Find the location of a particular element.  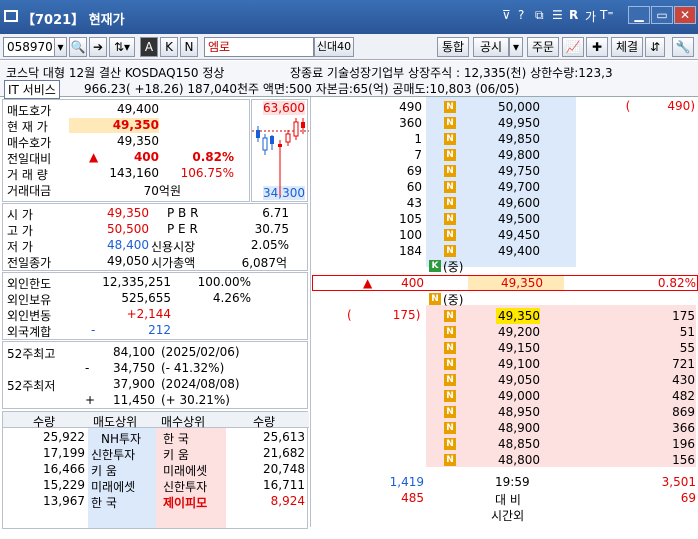

stock-name-field: 엠로 is located at coordinates (259, 47).